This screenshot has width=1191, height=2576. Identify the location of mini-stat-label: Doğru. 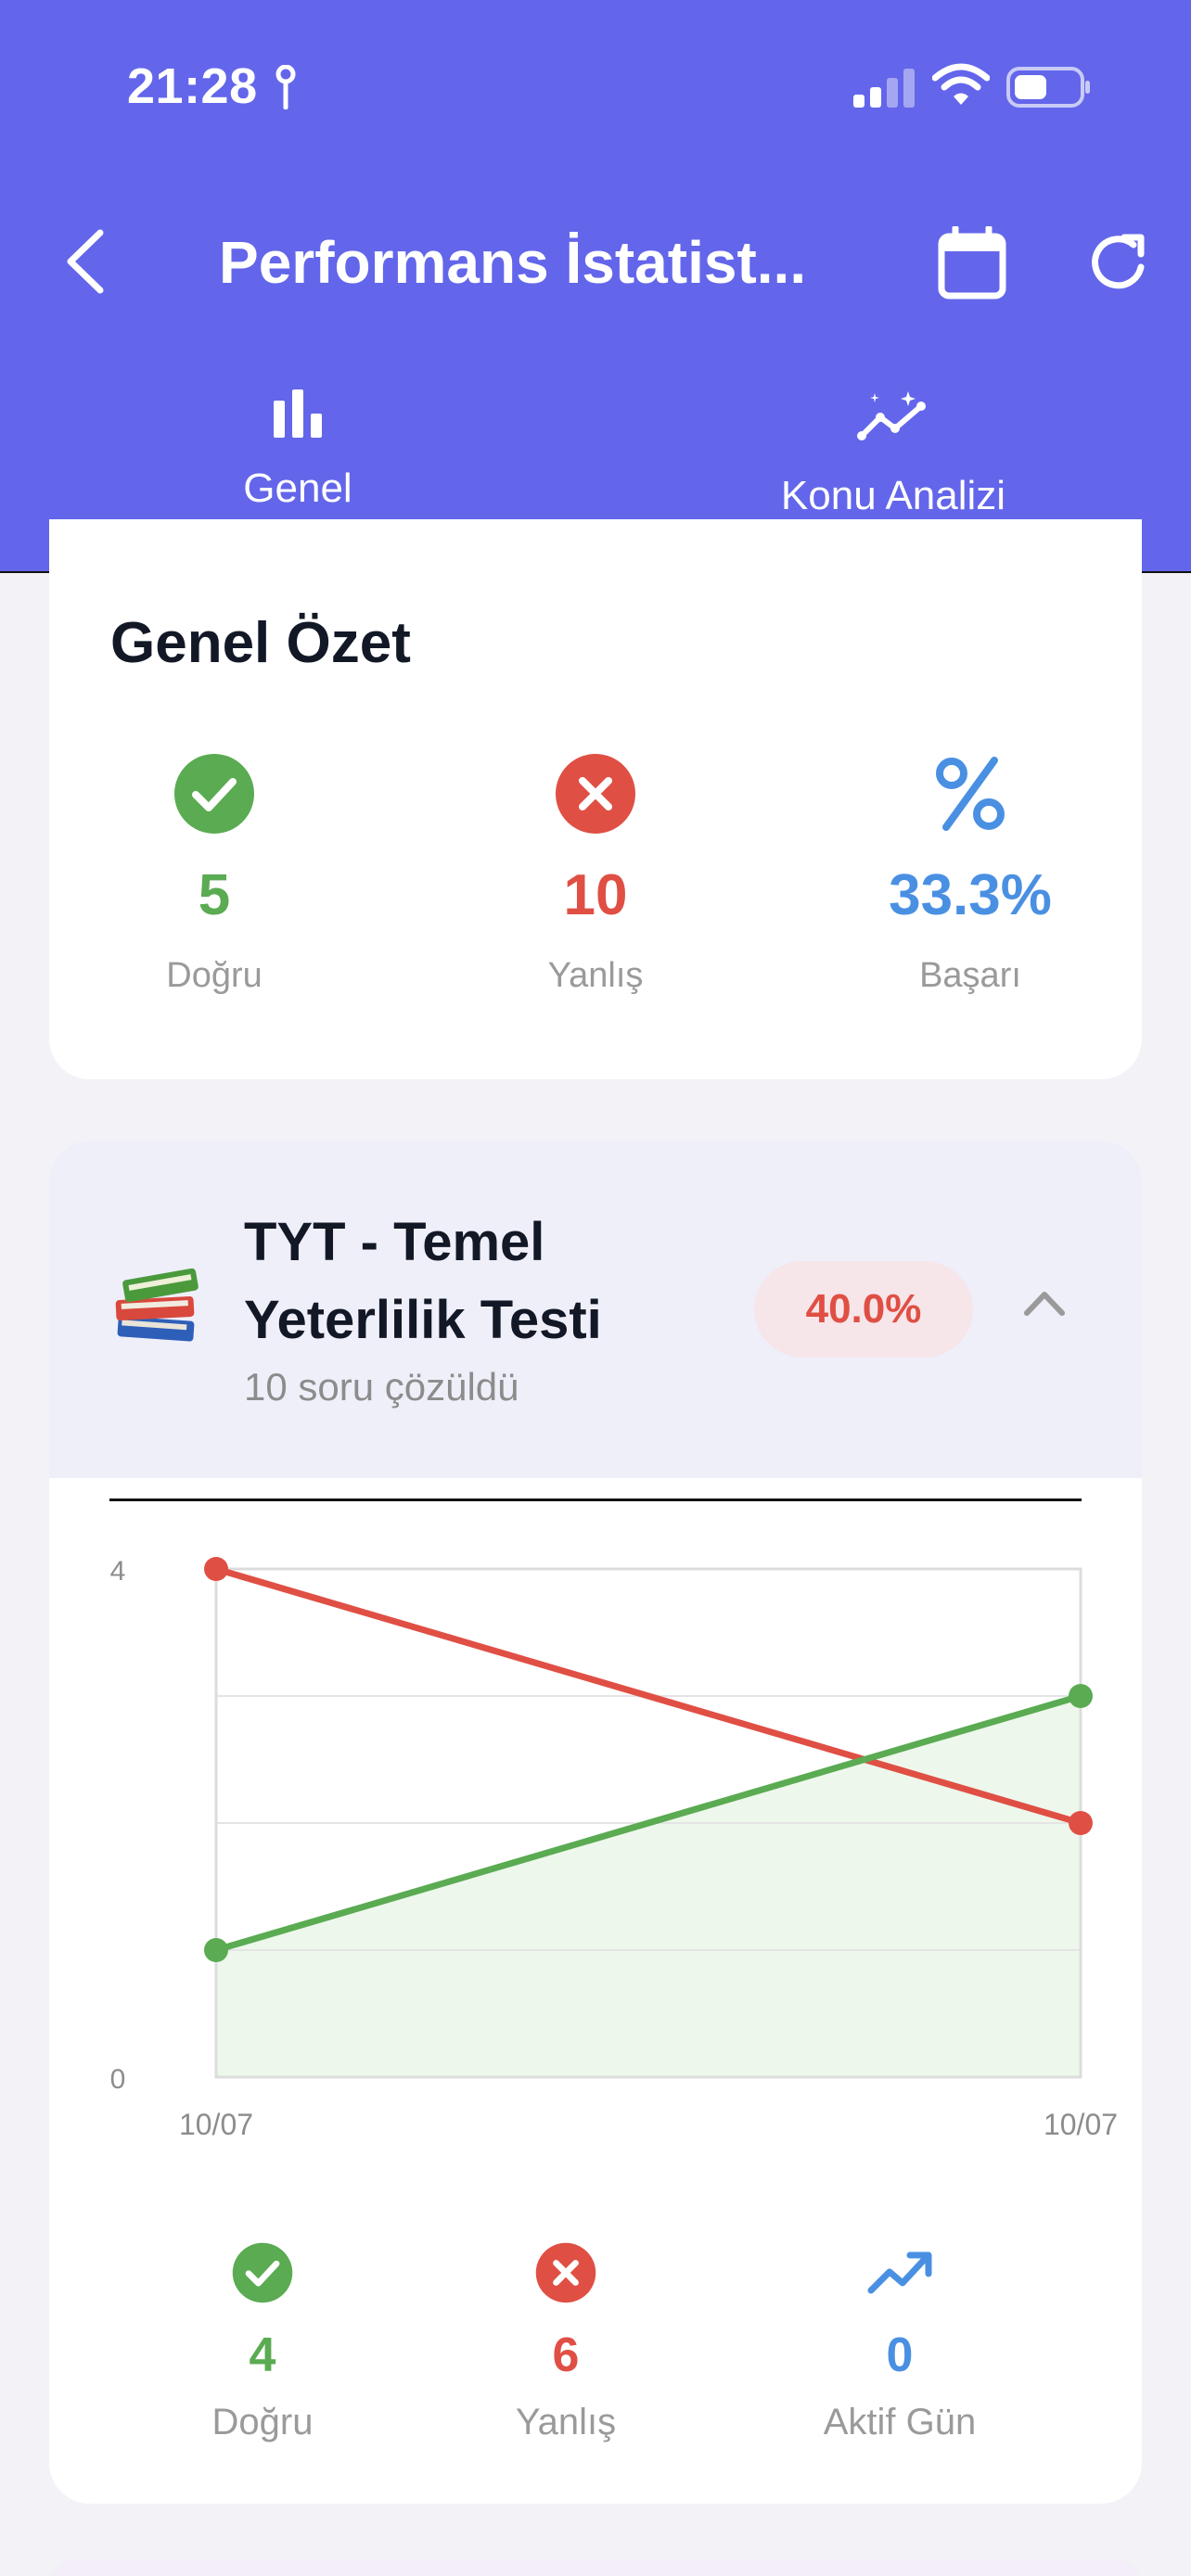
(262, 2422).